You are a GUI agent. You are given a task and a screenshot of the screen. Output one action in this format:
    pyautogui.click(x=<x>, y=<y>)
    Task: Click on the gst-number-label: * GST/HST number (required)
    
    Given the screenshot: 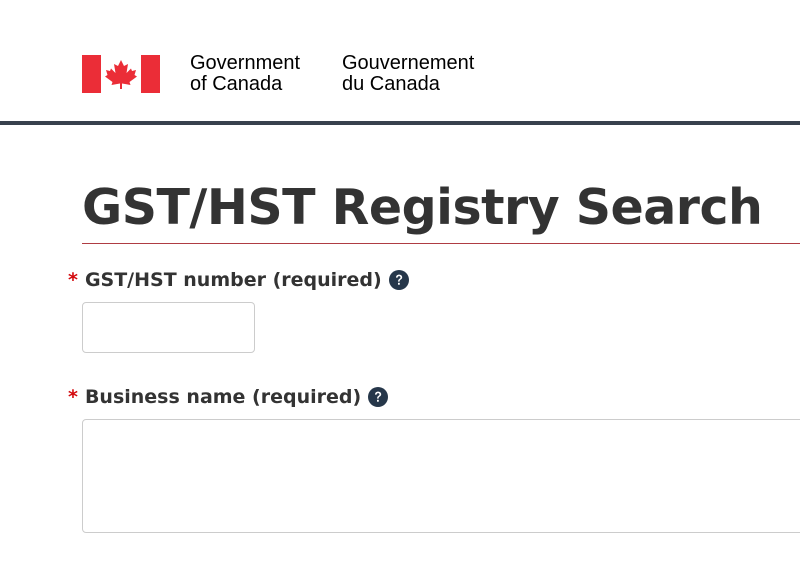 What is the action you would take?
    pyautogui.click(x=238, y=280)
    